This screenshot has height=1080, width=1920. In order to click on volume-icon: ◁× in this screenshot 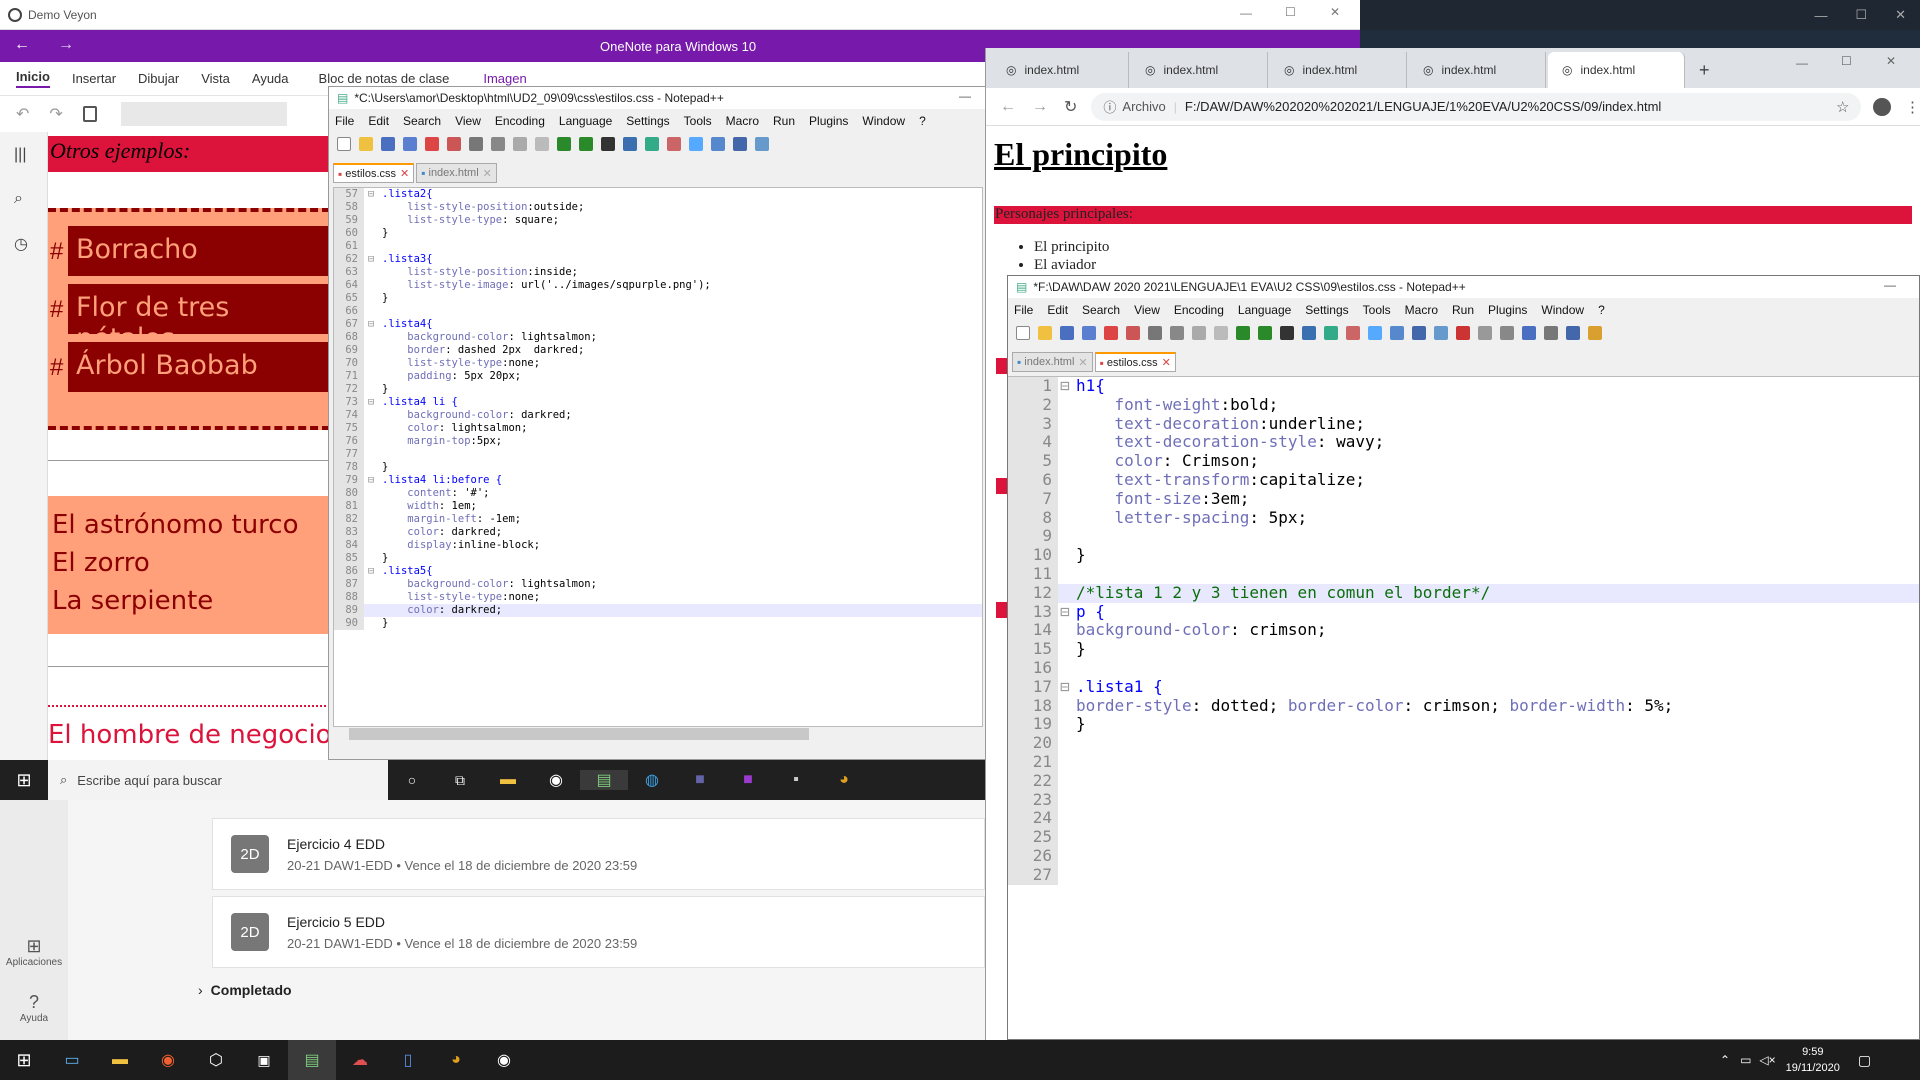, I will do `click(1767, 1060)`.